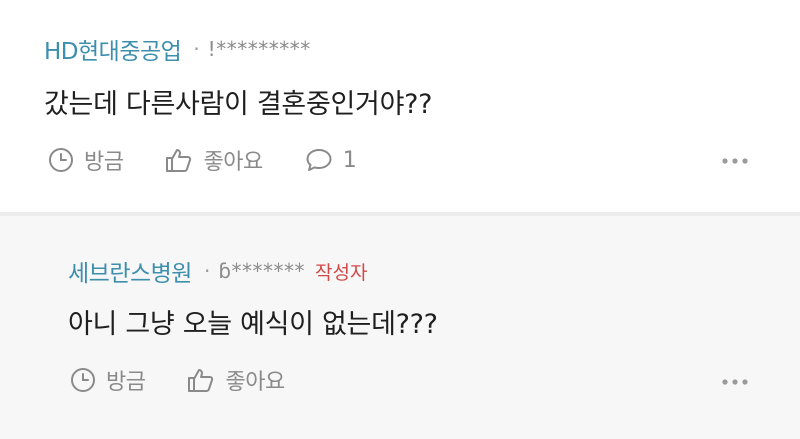 This screenshot has width=800, height=439. I want to click on reply-button: 1, so click(331, 160).